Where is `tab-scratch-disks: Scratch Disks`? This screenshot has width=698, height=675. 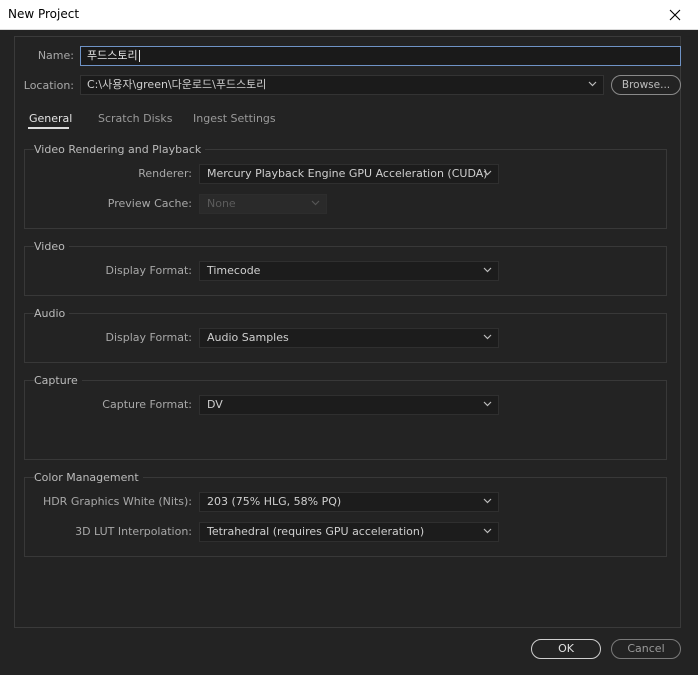 tab-scratch-disks: Scratch Disks is located at coordinates (135, 118).